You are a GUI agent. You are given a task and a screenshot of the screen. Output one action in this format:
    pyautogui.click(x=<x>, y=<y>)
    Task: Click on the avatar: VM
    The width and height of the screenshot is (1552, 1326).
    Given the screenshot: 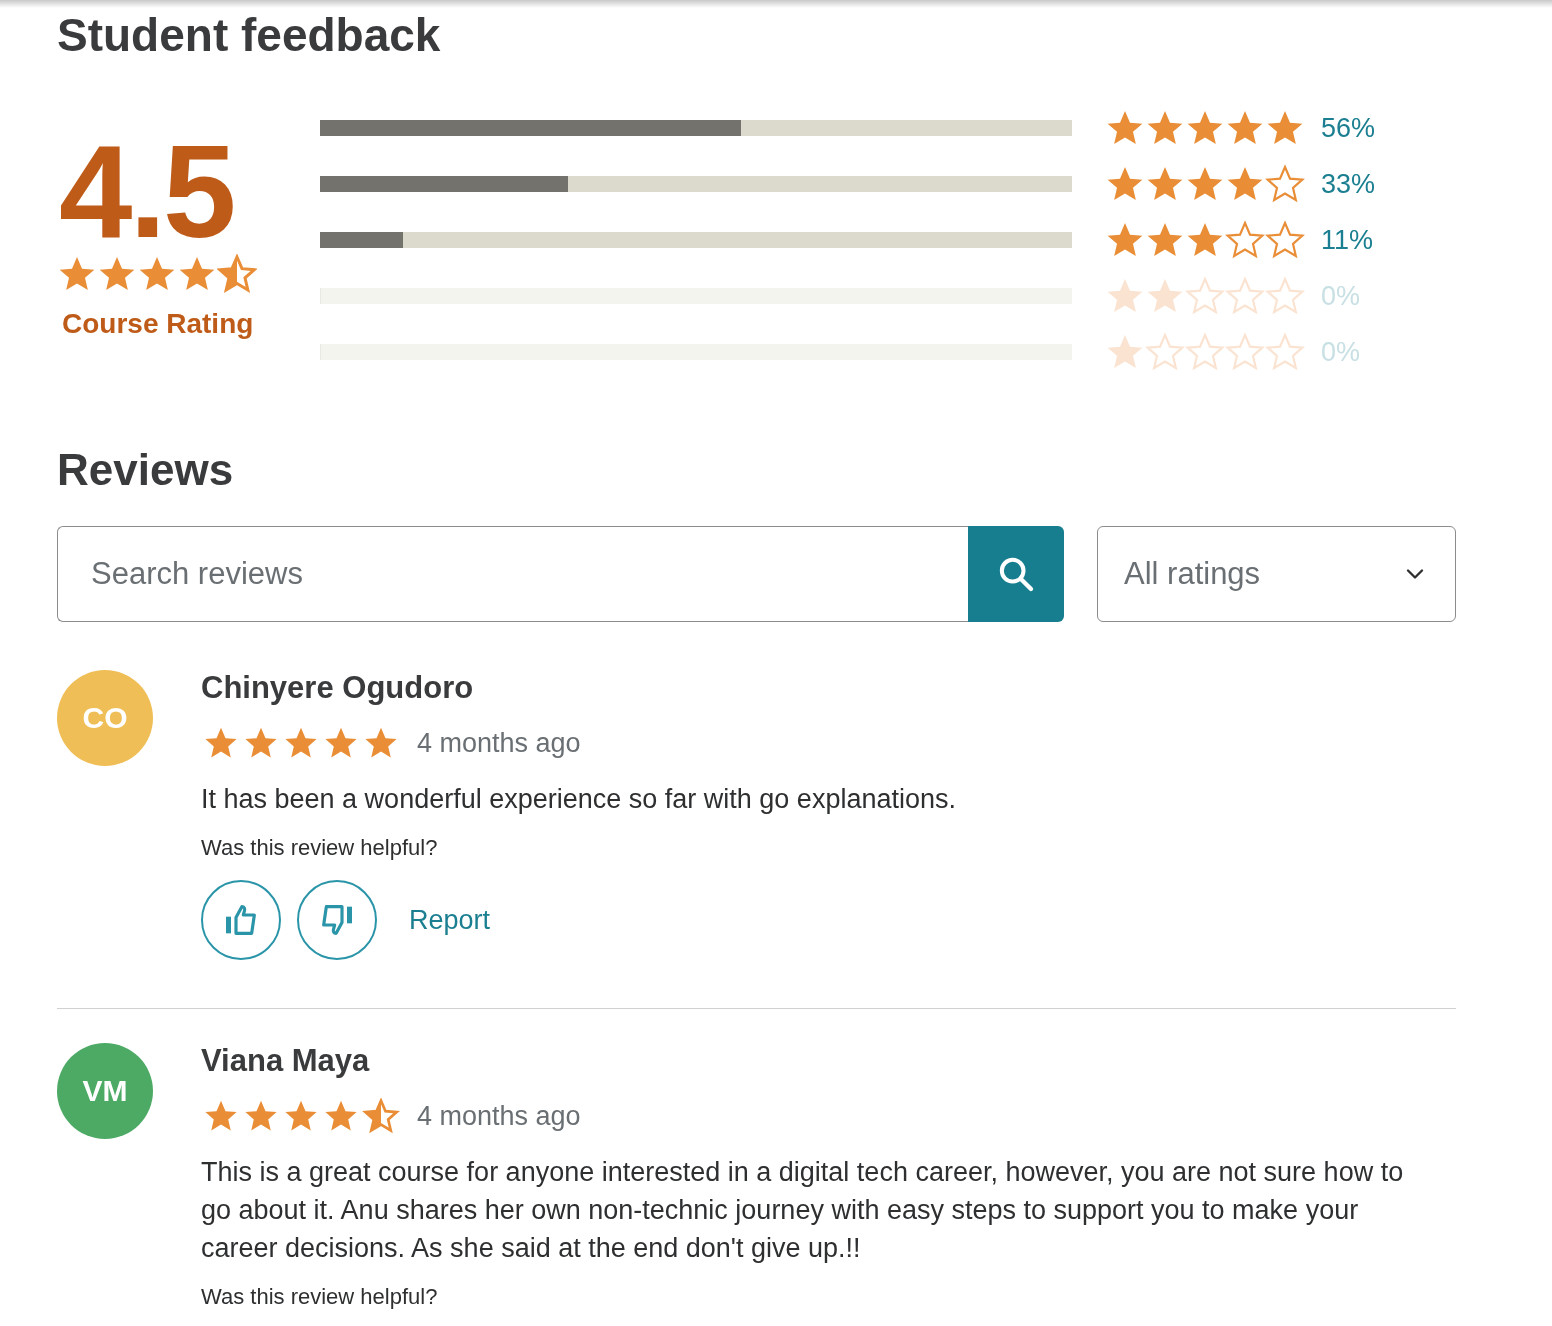 What is the action you would take?
    pyautogui.click(x=105, y=1091)
    